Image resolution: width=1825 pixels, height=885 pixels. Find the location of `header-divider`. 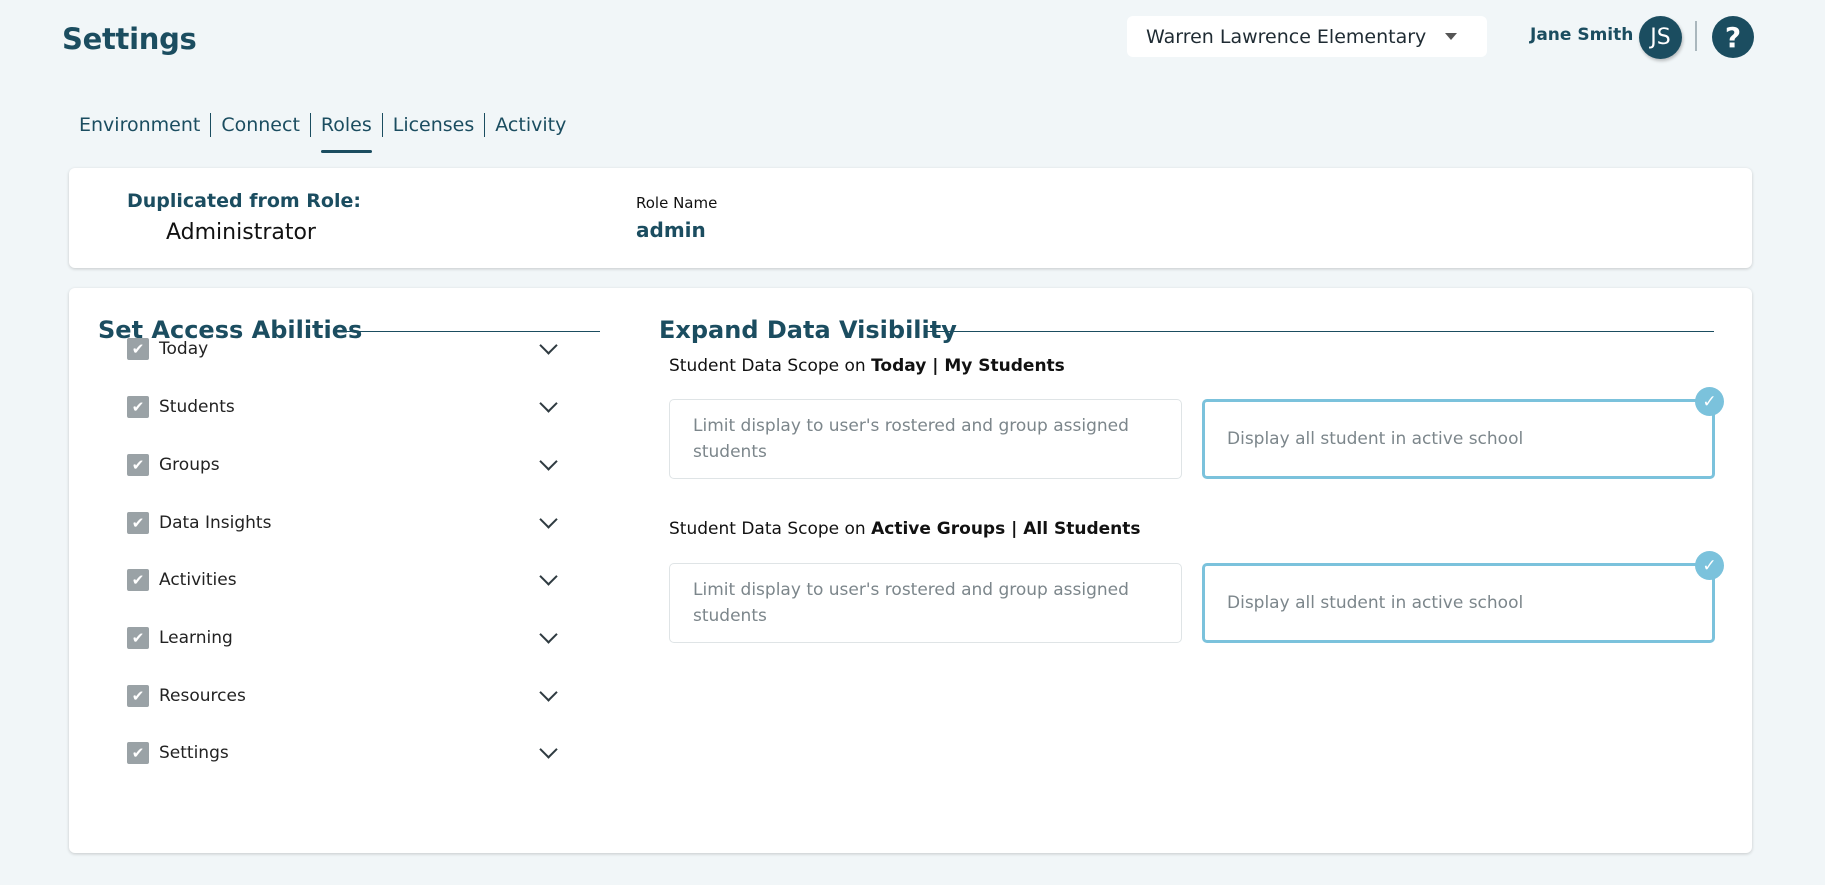

header-divider is located at coordinates (1696, 36).